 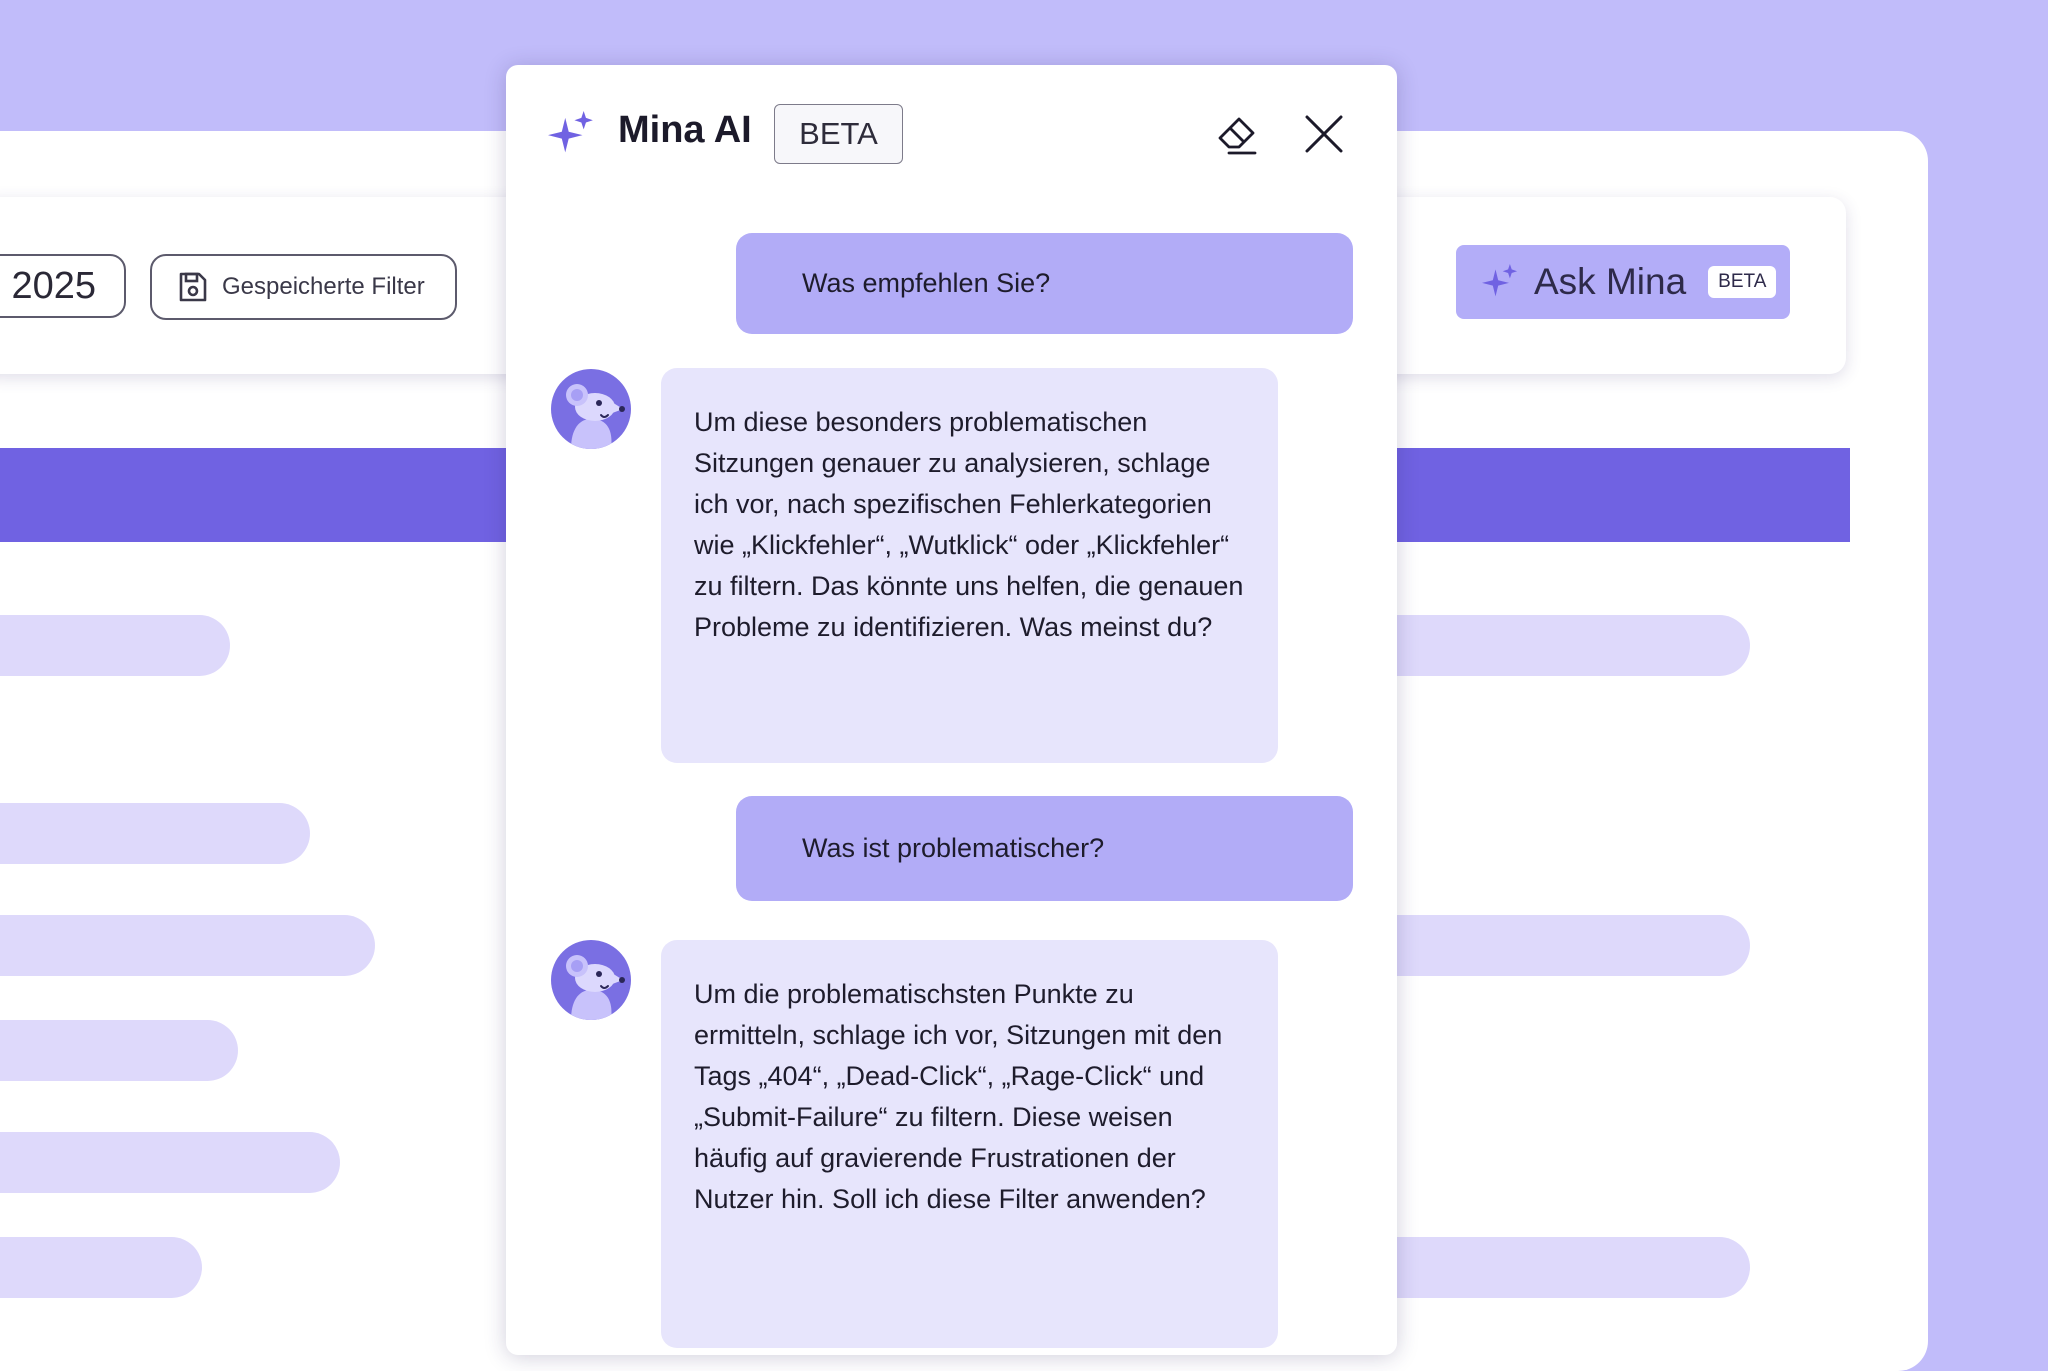 I want to click on ask-mina-label: Ask Mina, so click(x=1610, y=281).